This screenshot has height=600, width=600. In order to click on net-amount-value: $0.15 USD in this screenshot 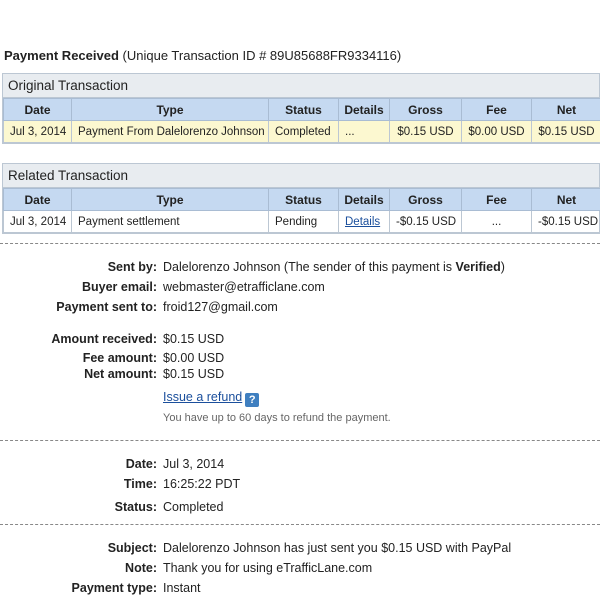, I will do `click(194, 374)`.